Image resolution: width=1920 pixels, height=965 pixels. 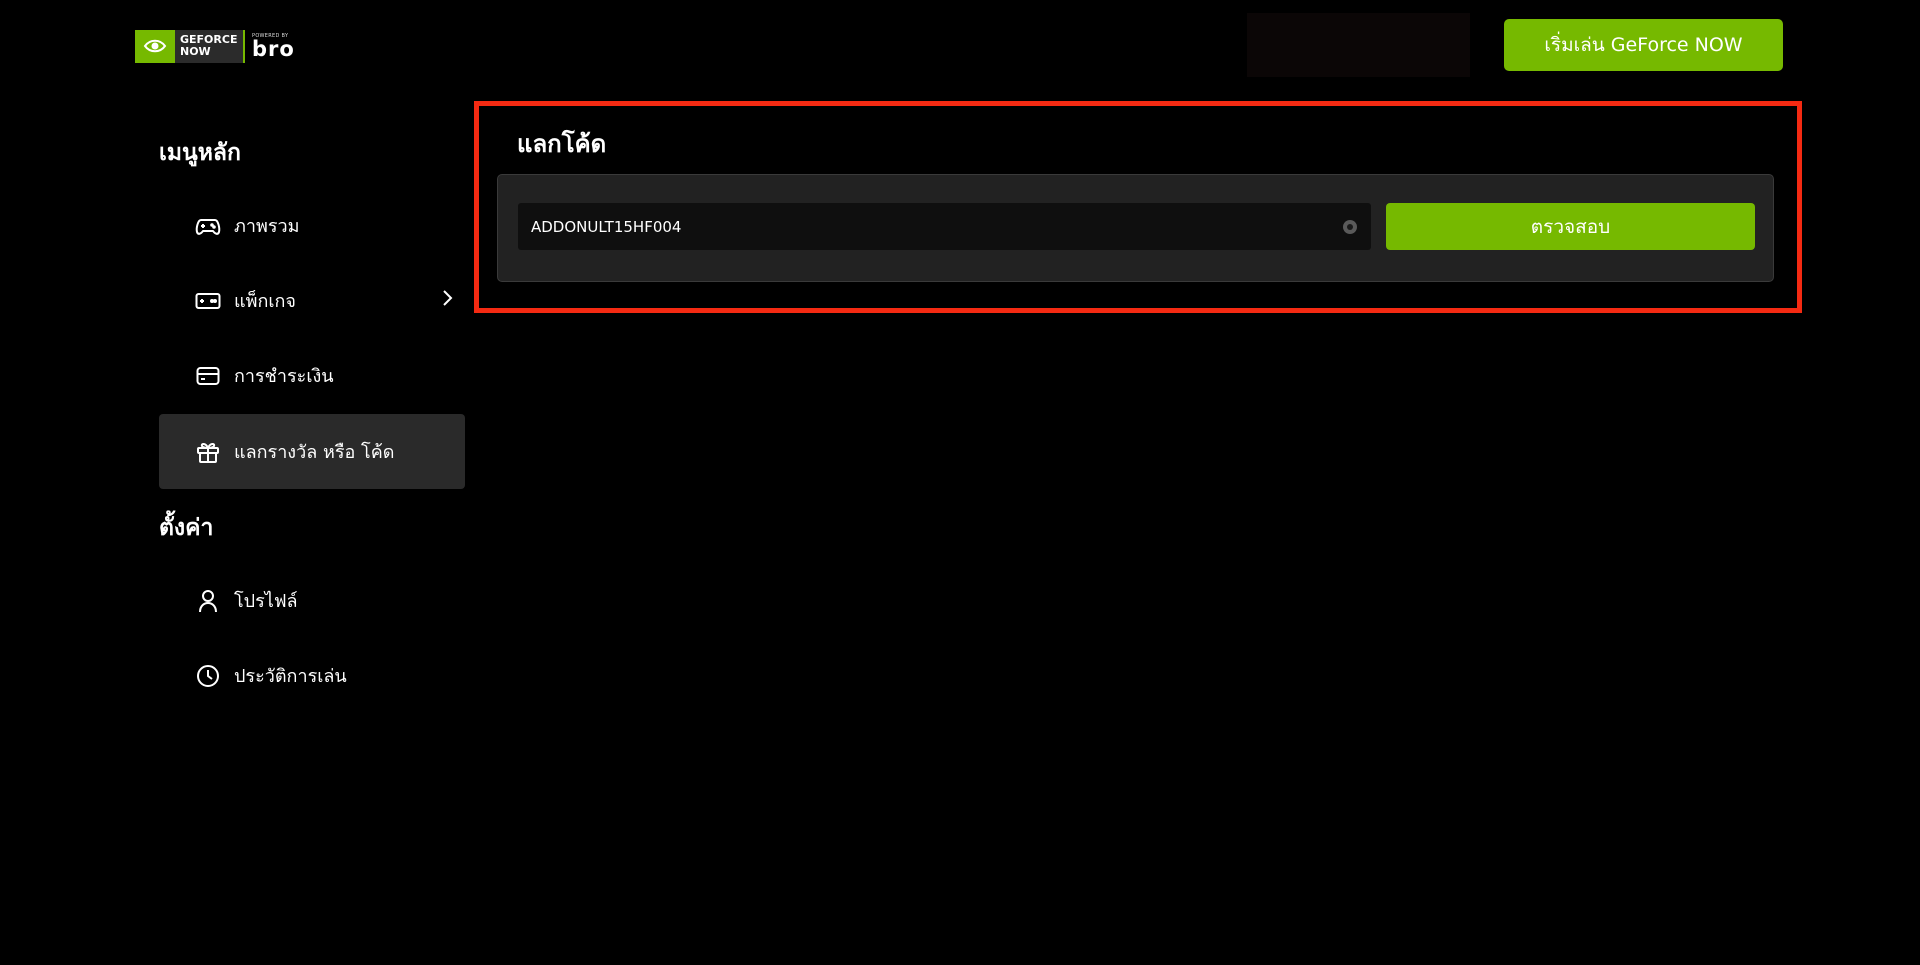 I want to click on gamepad-icon, so click(x=208, y=226).